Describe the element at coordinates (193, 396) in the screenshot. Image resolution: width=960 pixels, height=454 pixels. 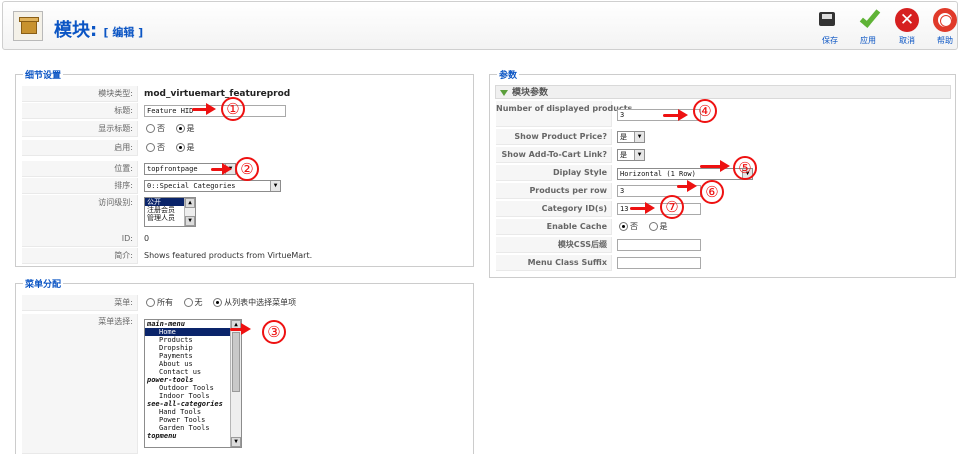
I see `menu-item-option: Indoor Tools` at that location.